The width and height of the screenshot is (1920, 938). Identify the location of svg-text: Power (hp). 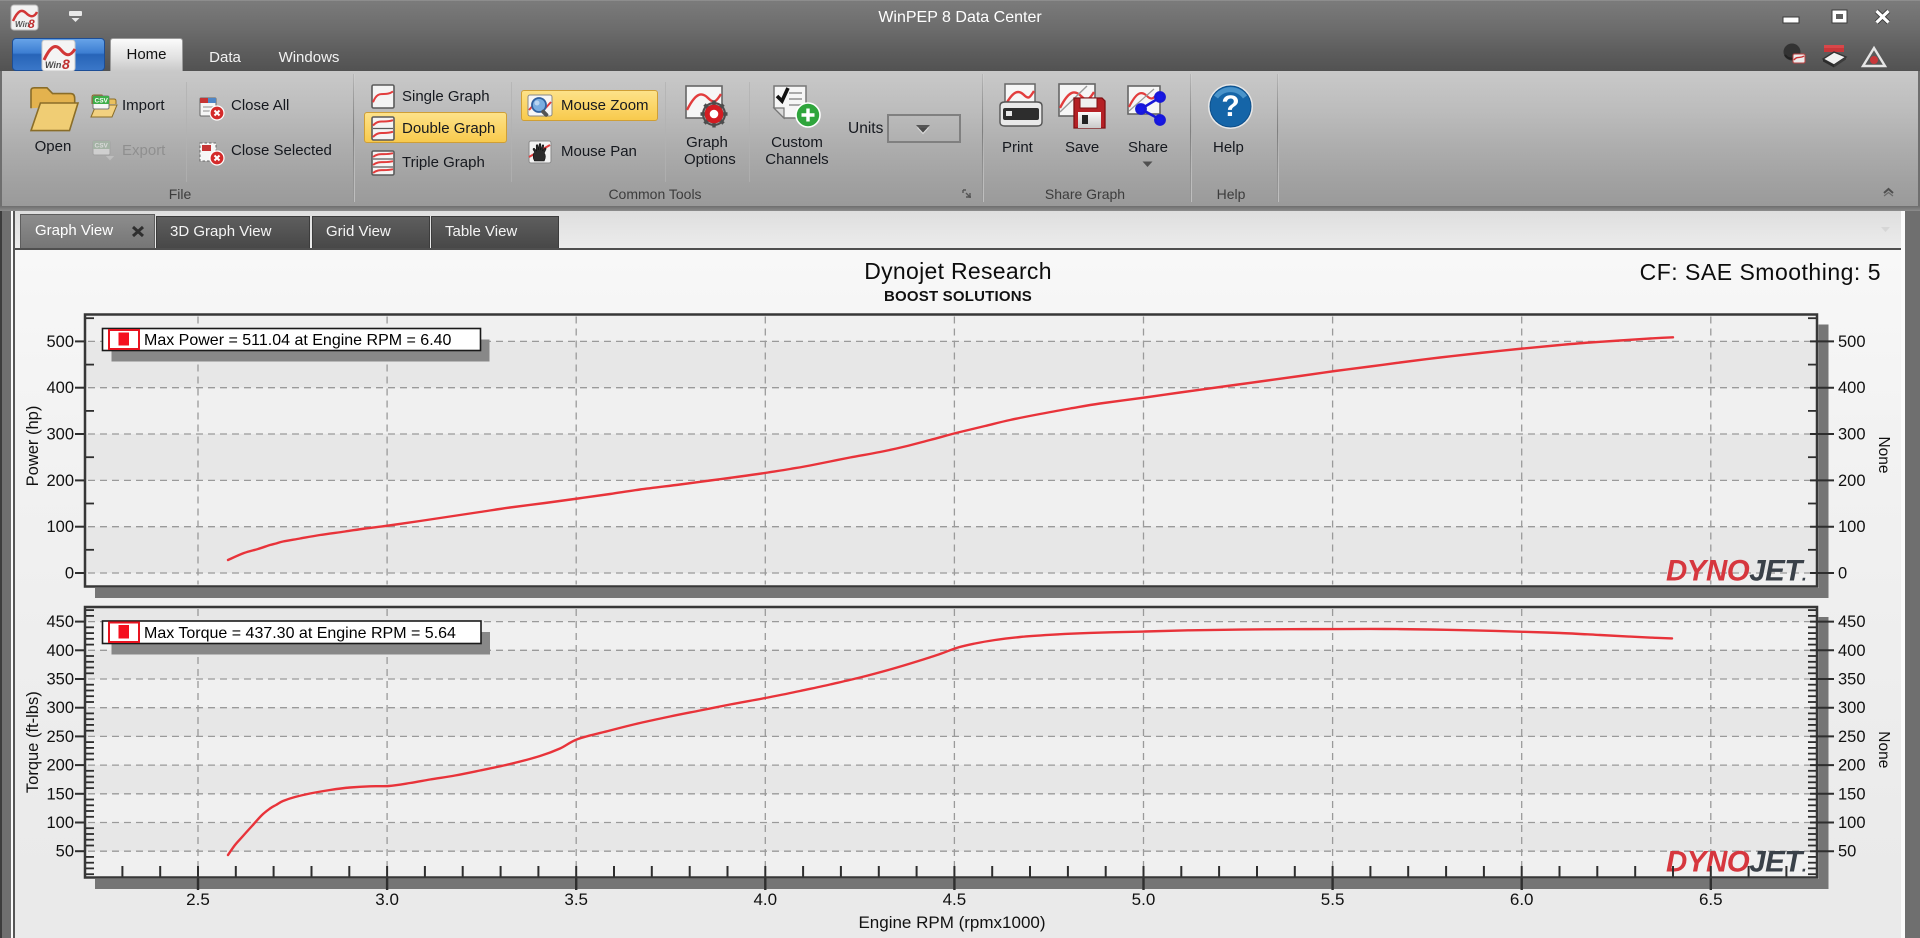
(33, 446).